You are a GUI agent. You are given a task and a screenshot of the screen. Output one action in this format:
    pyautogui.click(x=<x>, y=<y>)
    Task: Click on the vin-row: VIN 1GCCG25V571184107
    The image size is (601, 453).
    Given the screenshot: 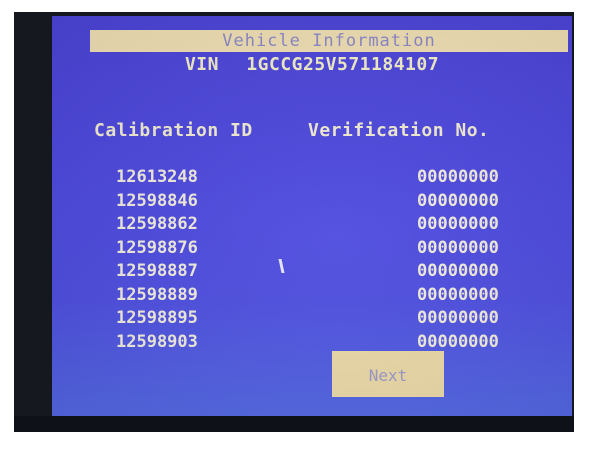 What is the action you would take?
    pyautogui.click(x=312, y=64)
    